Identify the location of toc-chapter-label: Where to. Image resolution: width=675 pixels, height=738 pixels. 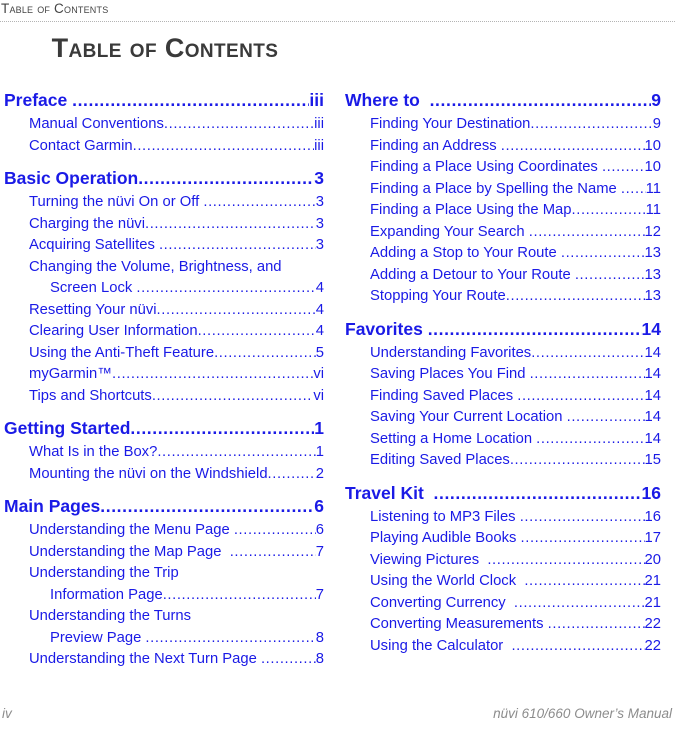
(387, 100).